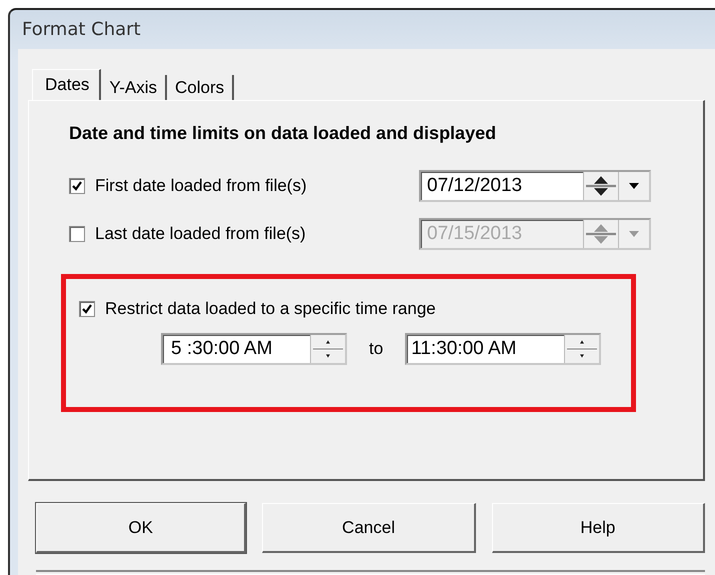 The width and height of the screenshot is (715, 575). Describe the element at coordinates (254, 349) in the screenshot. I see `time-field: 5 :30:00 AM` at that location.